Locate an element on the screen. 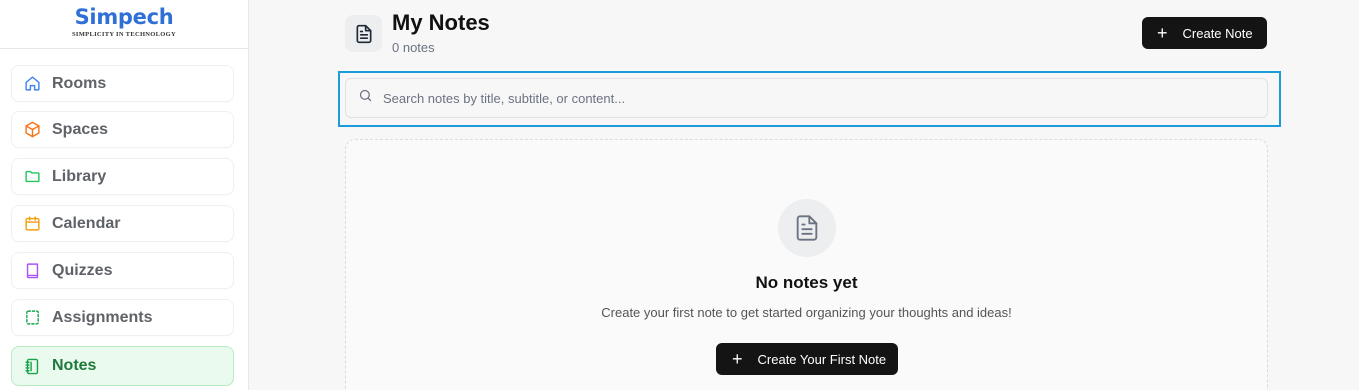 The image size is (1359, 390). sidebar-item-quizzes: Quizzes is located at coordinates (122, 270).